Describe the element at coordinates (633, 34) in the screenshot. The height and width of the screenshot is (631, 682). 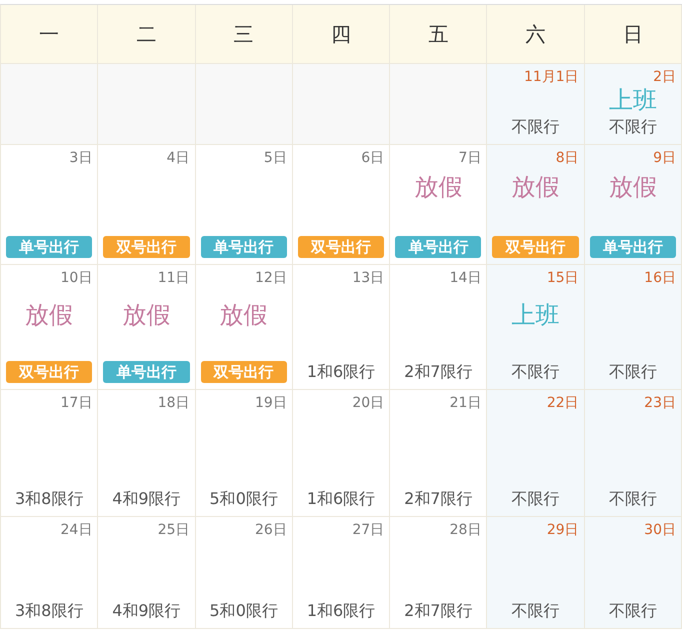
I see `weekday-header: 日` at that location.